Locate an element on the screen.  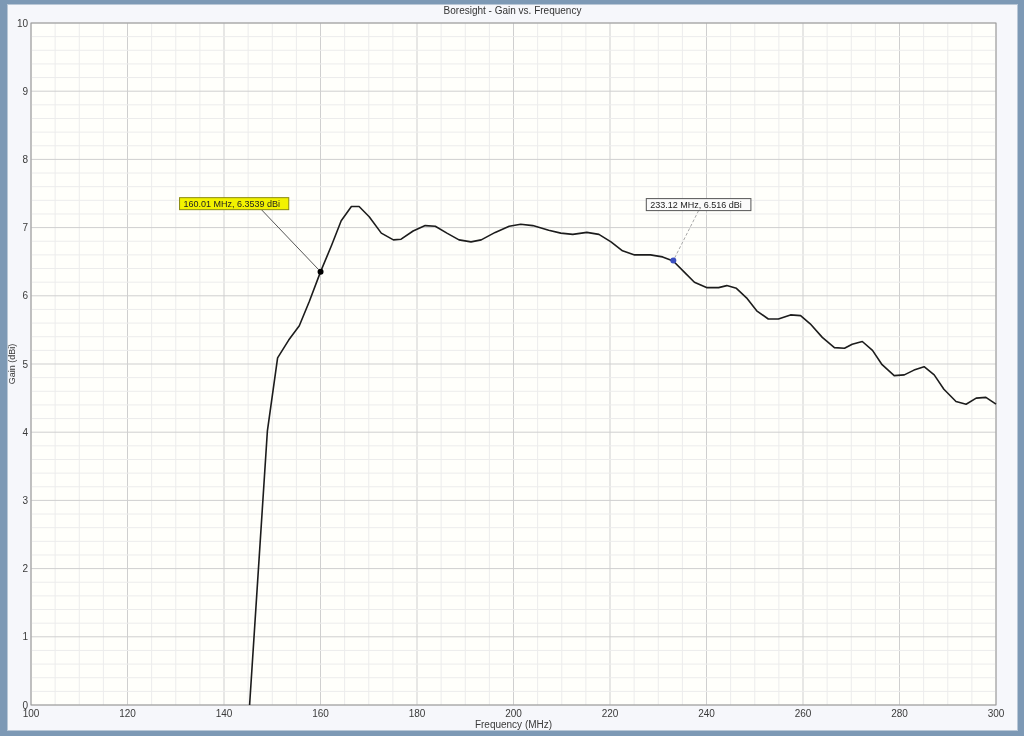
y-tick-label: 4 is located at coordinates (25, 432).